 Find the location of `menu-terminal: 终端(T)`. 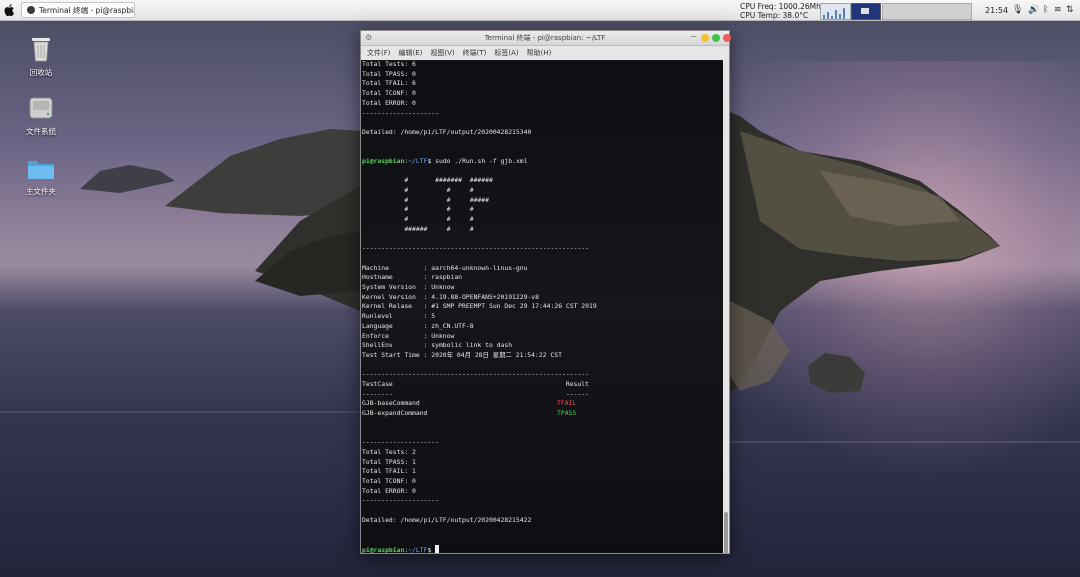

menu-terminal: 终端(T) is located at coordinates (475, 53).